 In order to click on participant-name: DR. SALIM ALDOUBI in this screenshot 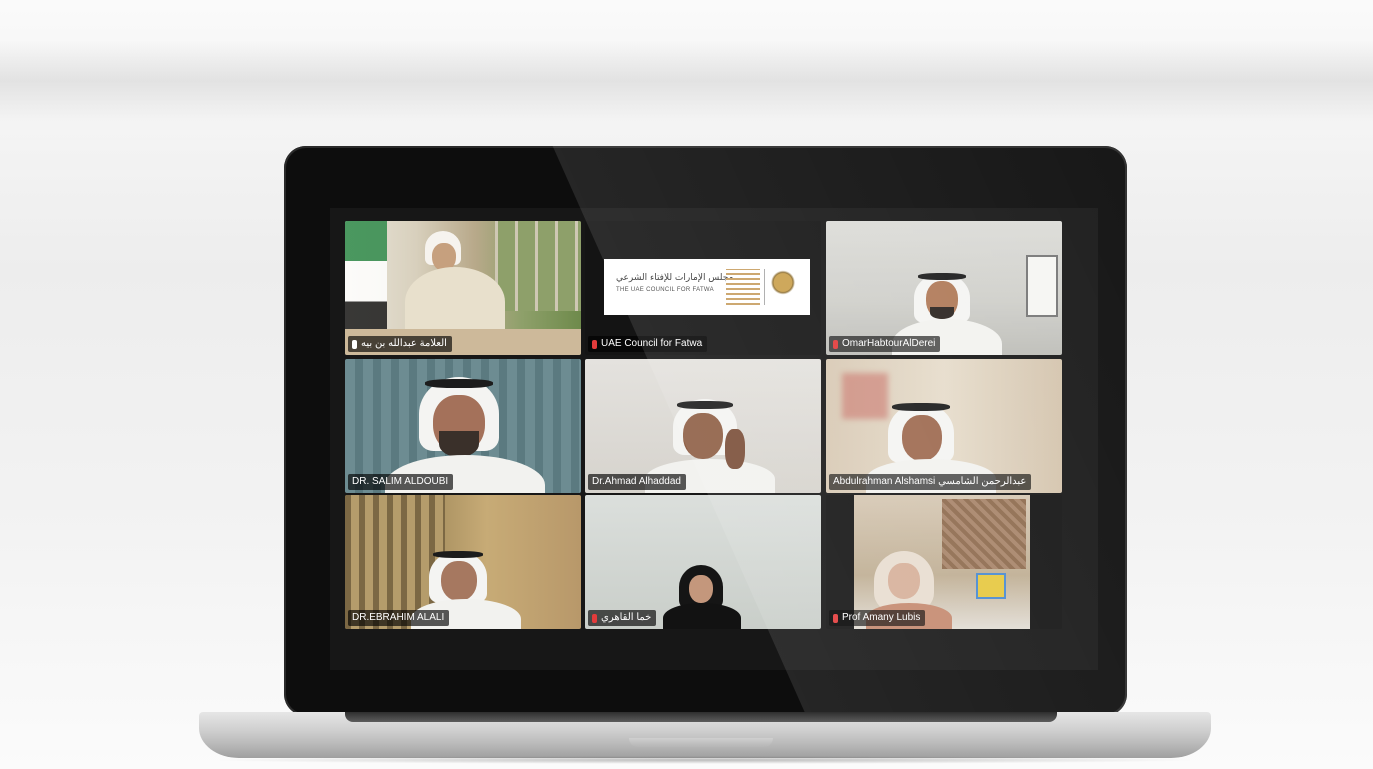, I will do `click(400, 481)`.